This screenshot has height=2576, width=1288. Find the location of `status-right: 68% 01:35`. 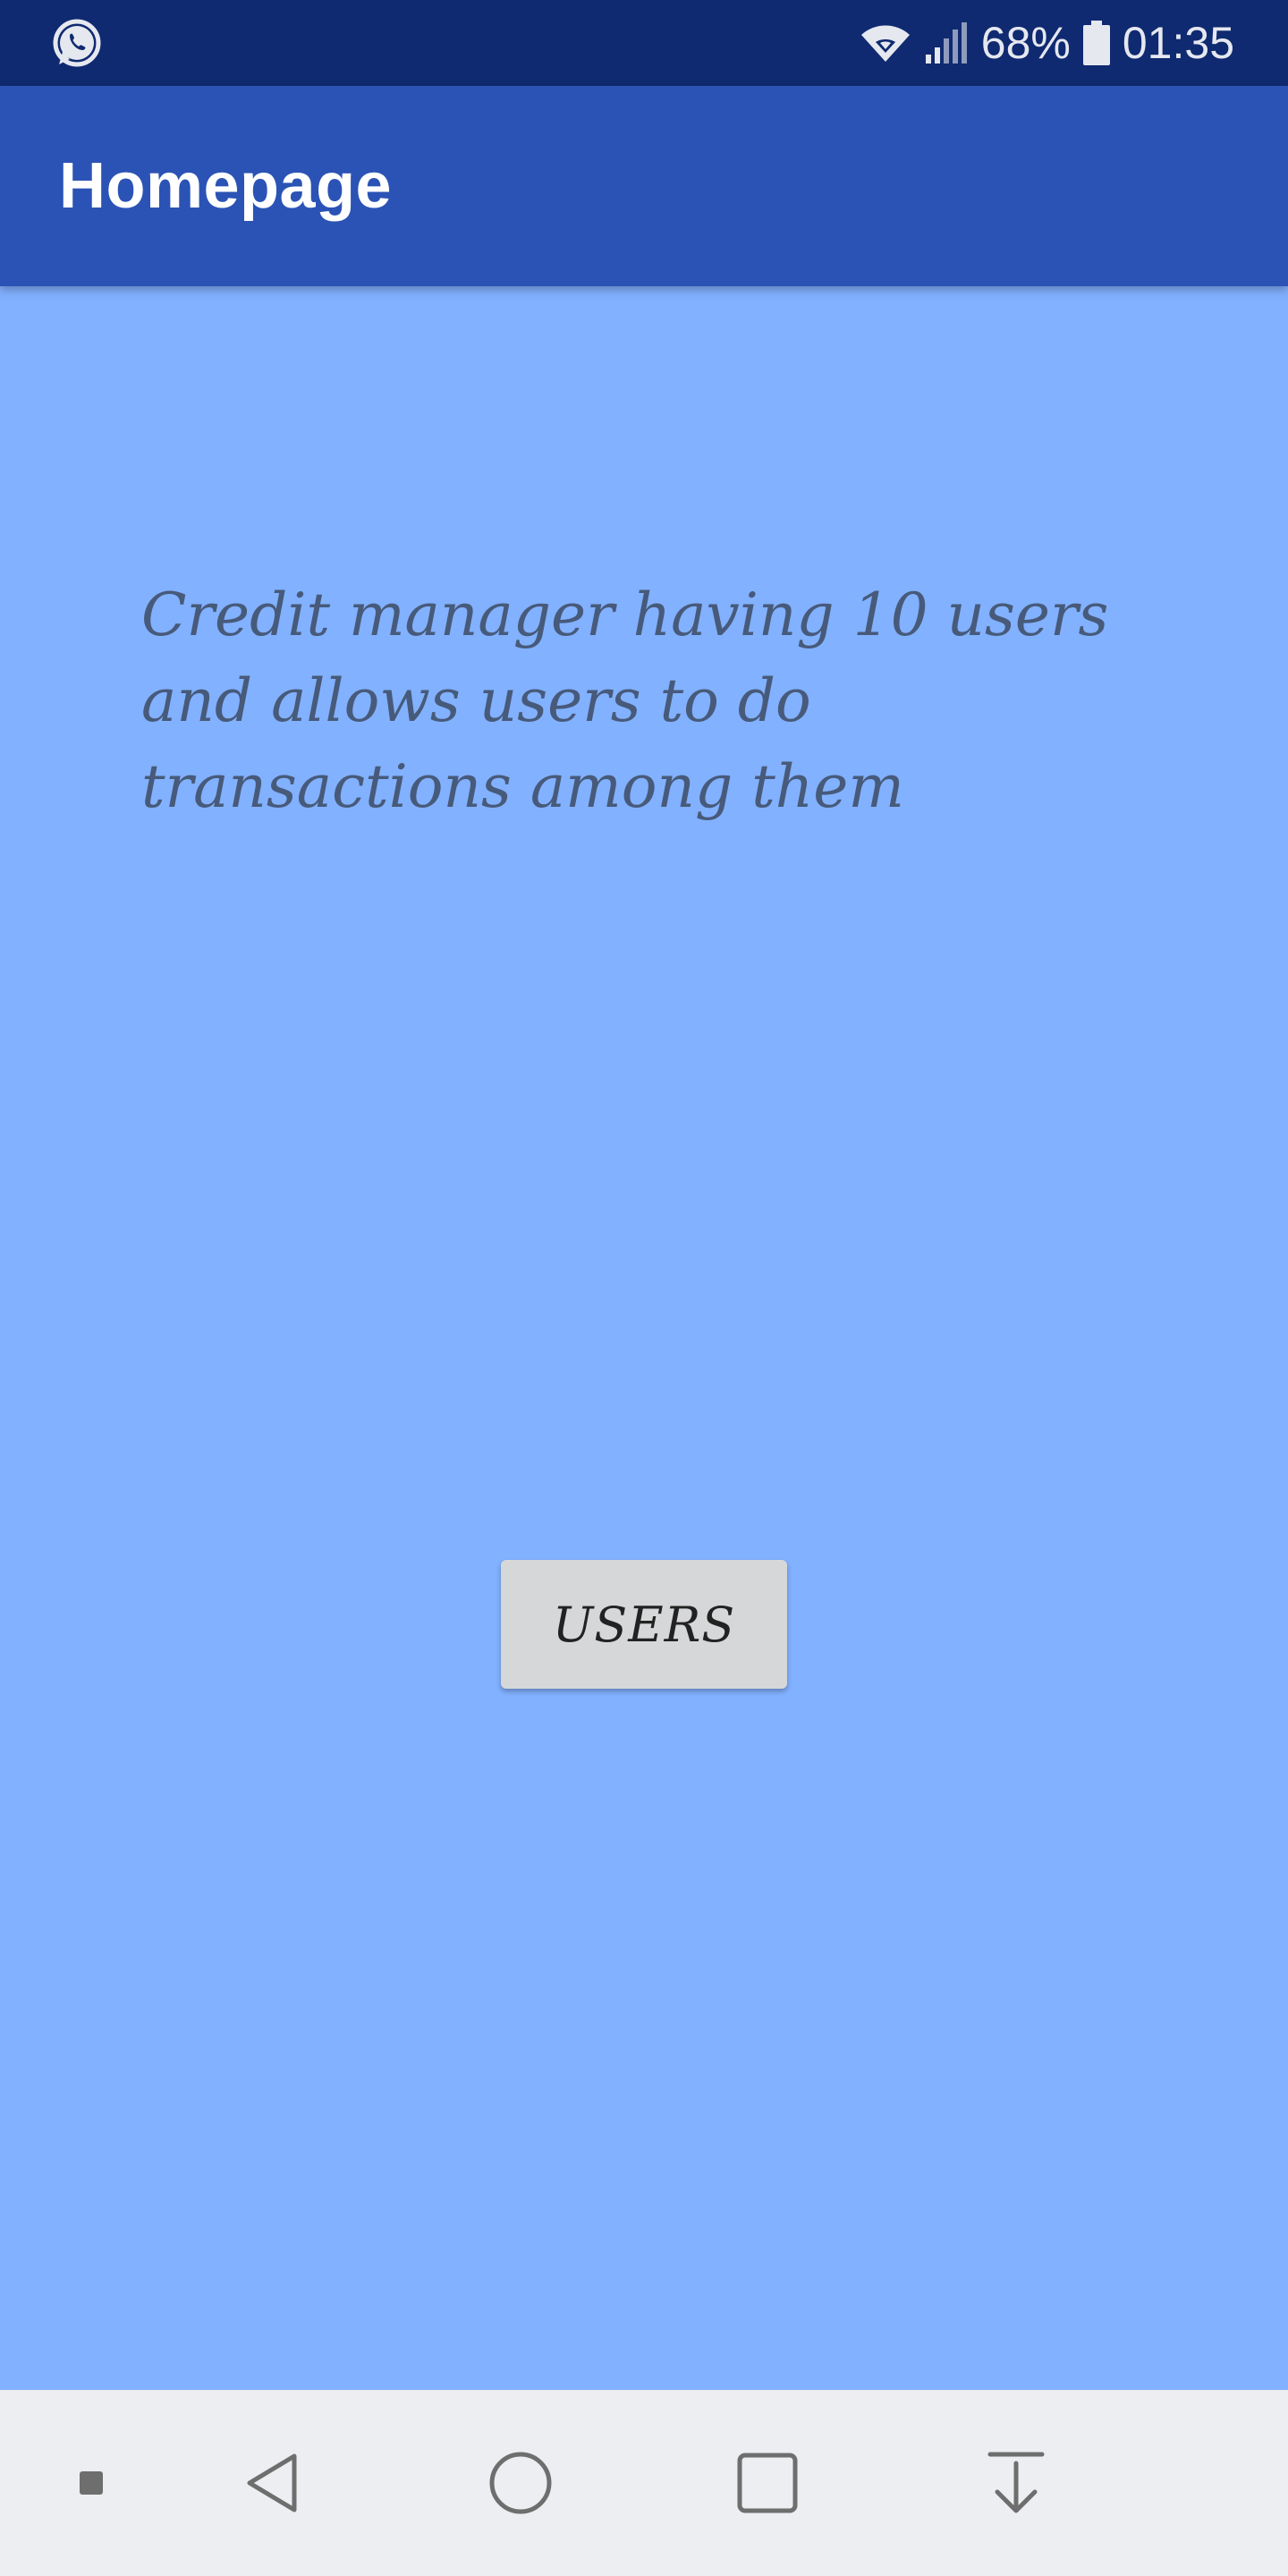

status-right: 68% 01:35 is located at coordinates (1047, 43).